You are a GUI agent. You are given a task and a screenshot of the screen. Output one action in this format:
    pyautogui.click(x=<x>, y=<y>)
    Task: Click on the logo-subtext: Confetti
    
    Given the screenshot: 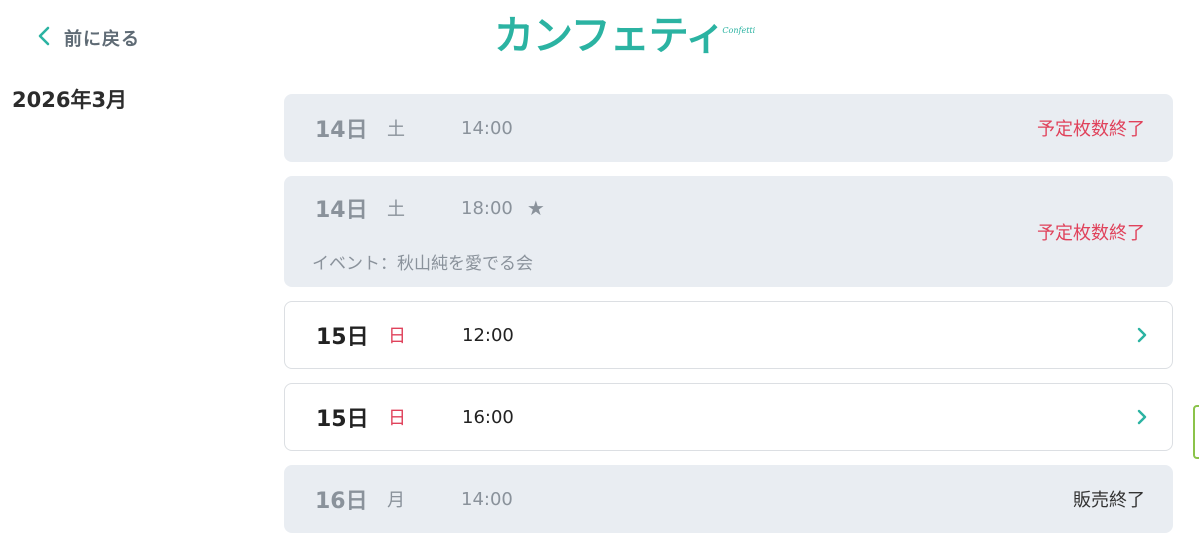 What is the action you would take?
    pyautogui.click(x=739, y=30)
    